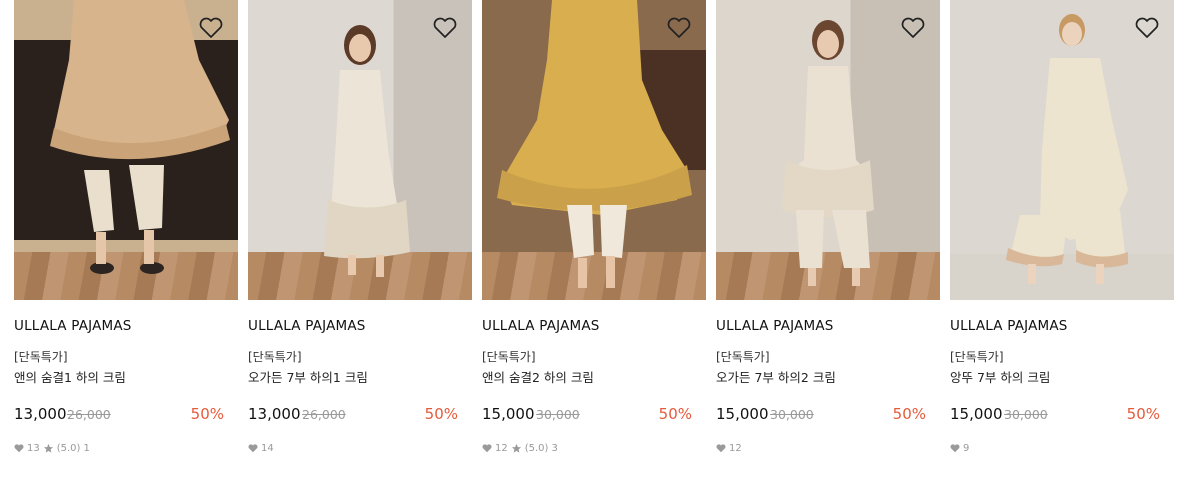 This screenshot has width=1181, height=479. Describe the element at coordinates (538, 376) in the screenshot. I see `product-name: 앤의 숨결2 하의 크림` at that location.